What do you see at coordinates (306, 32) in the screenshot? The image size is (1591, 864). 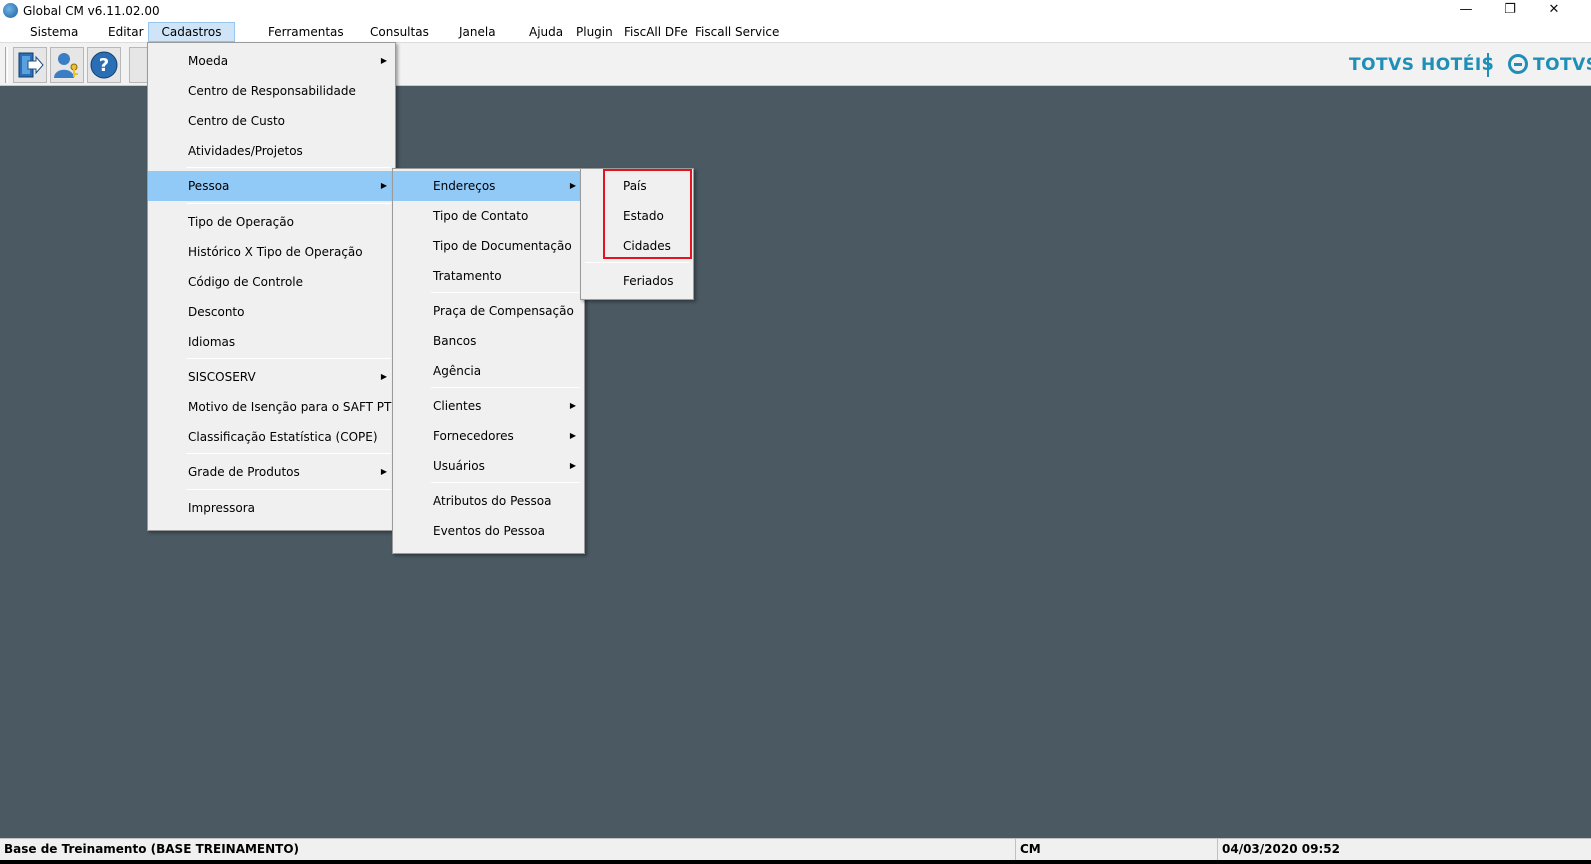 I see `menu-ferramentas: Ferramentas` at bounding box center [306, 32].